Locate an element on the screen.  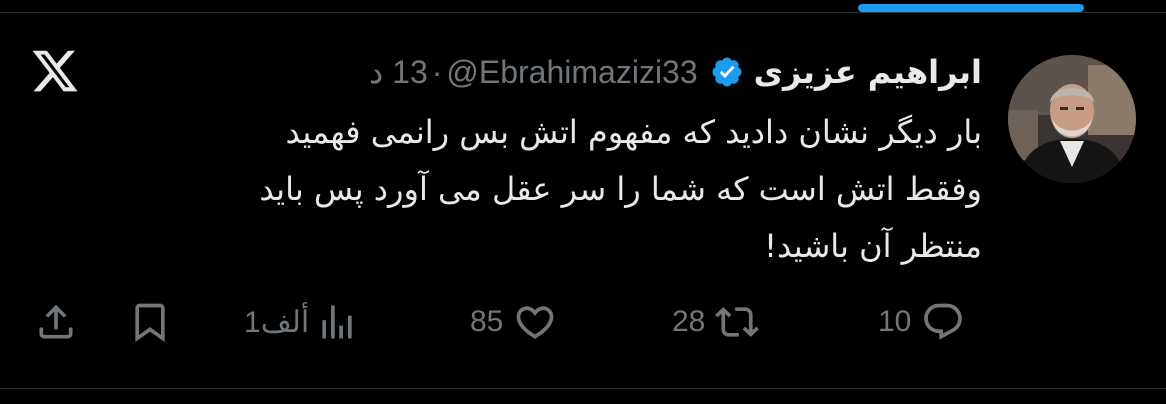
like-count: 85 is located at coordinates (487, 321).